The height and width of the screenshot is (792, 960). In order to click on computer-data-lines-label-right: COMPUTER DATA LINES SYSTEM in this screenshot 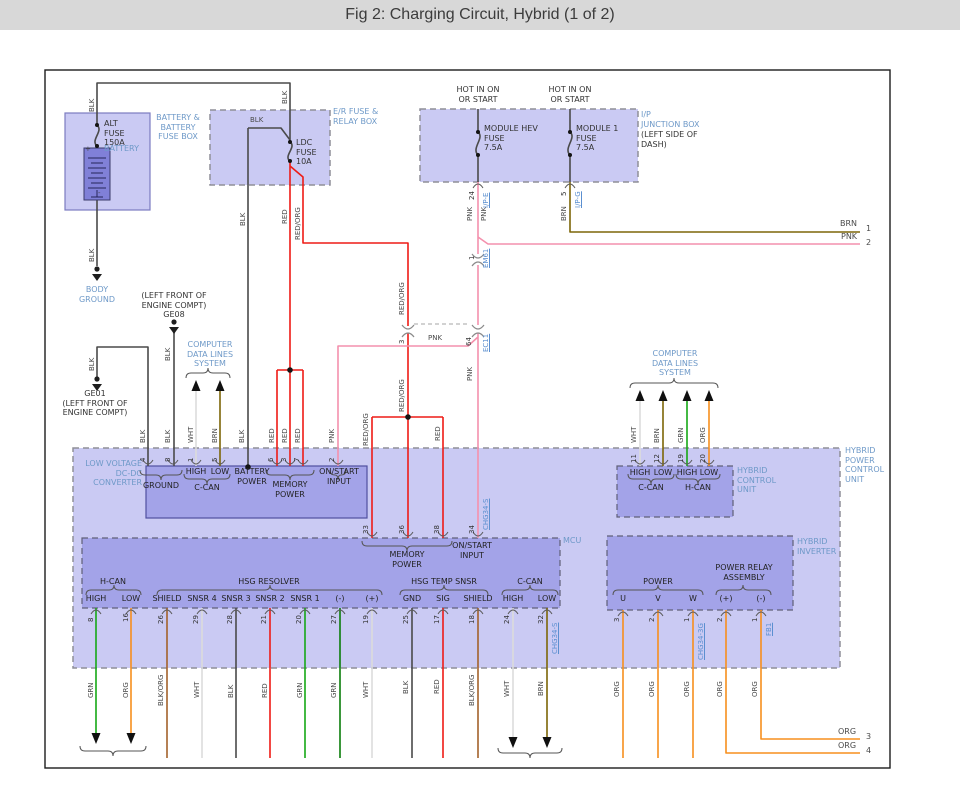, I will do `click(675, 363)`.